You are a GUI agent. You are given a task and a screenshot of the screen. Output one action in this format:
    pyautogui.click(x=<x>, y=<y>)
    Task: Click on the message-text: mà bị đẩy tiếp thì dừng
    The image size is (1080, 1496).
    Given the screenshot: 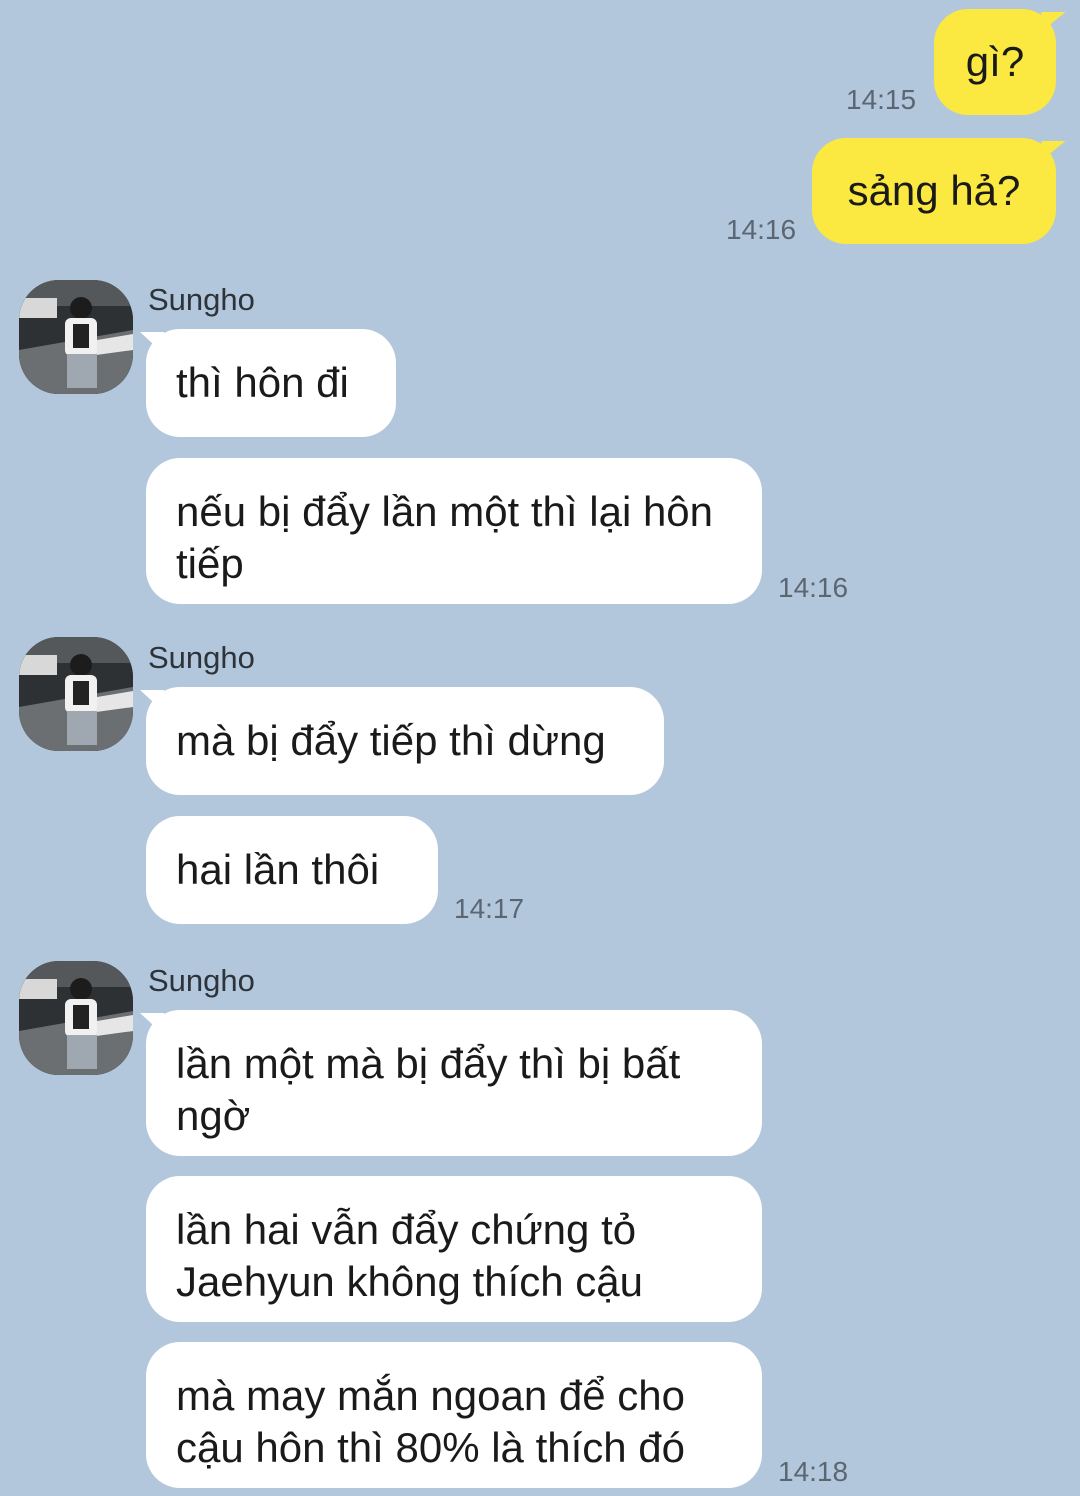 What is the action you would take?
    pyautogui.click(x=391, y=740)
    